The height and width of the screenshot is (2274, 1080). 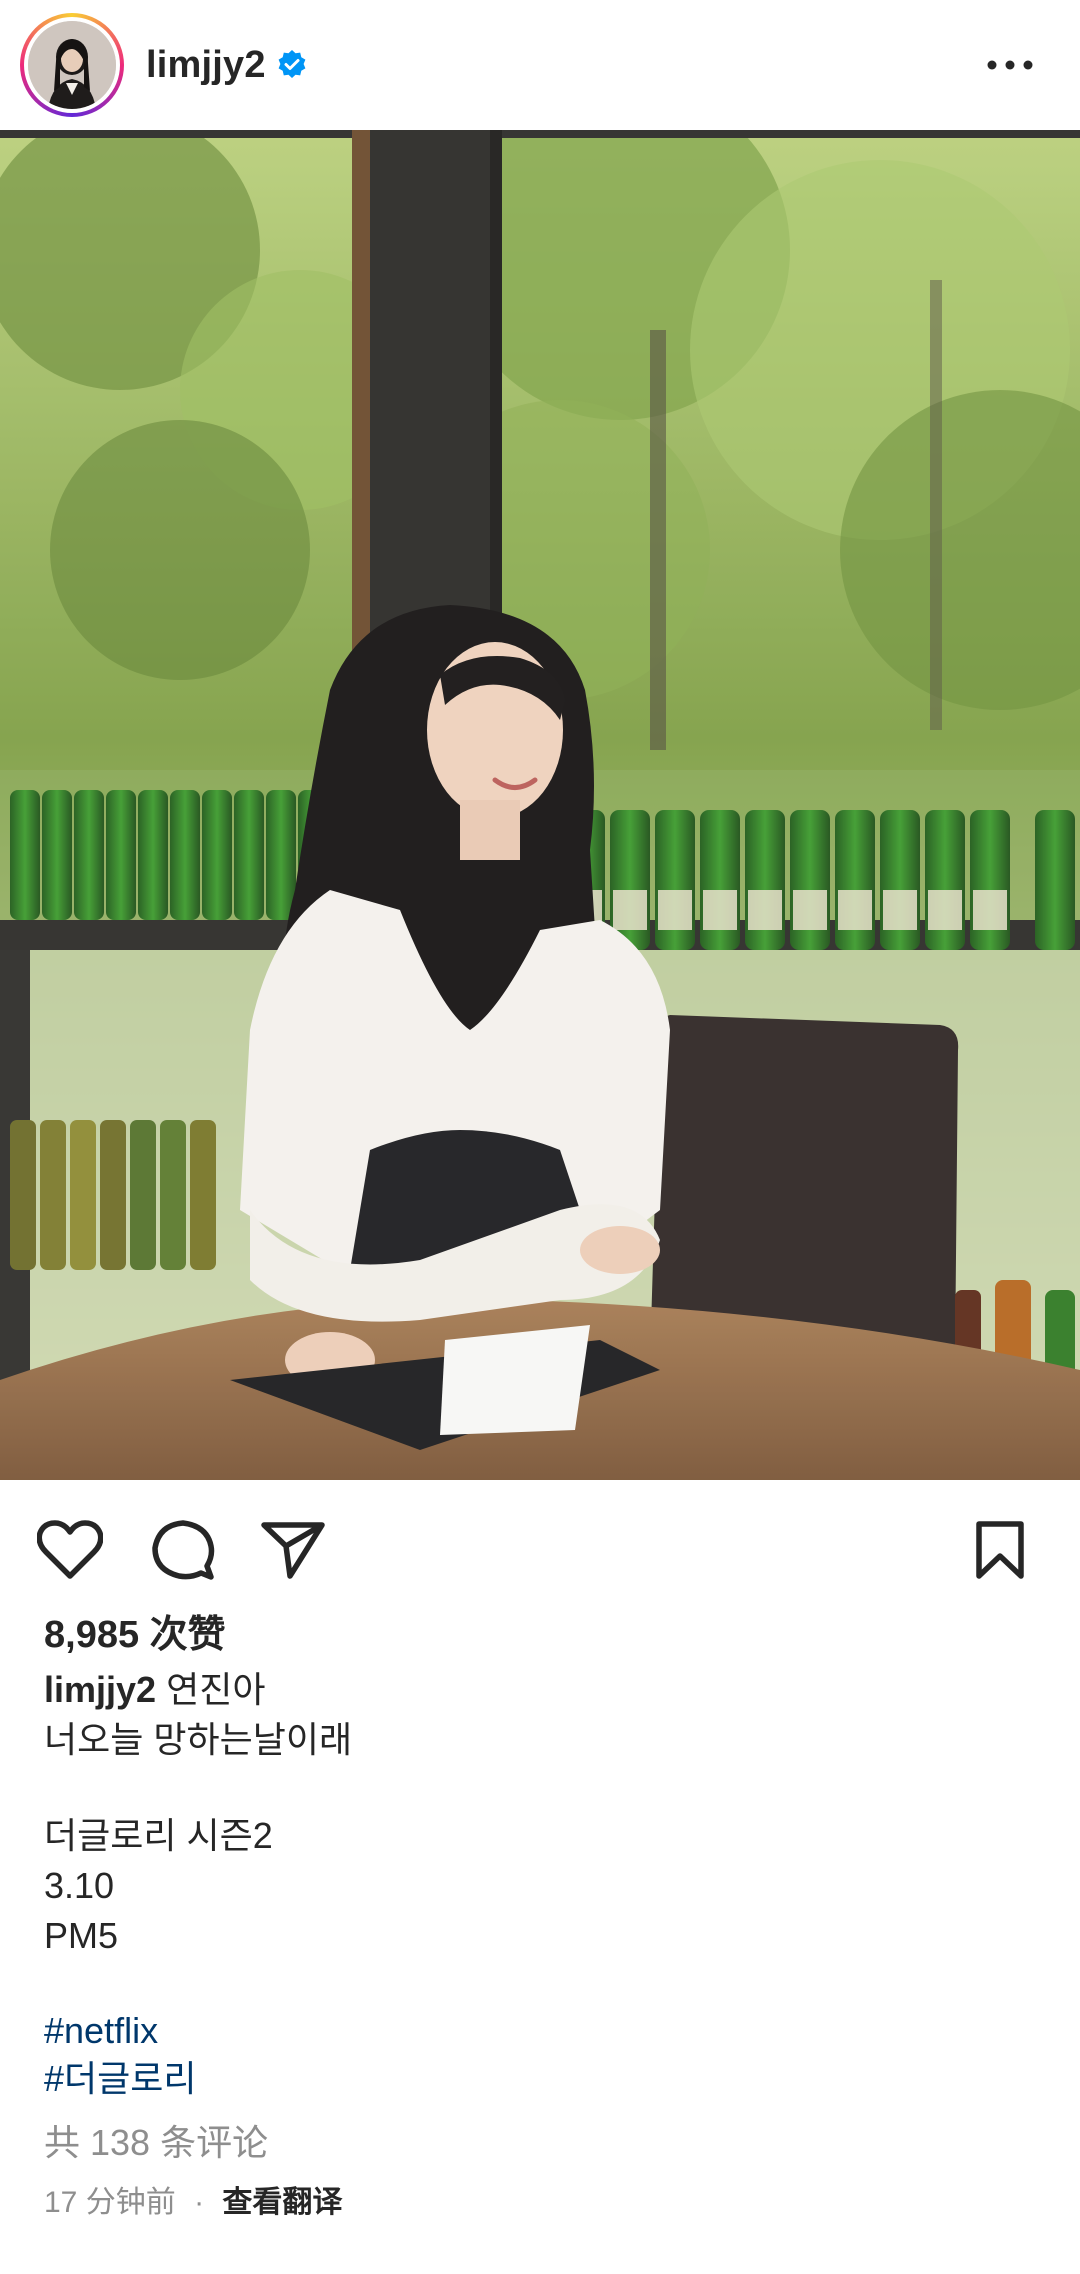 I want to click on share-button, so click(x=293, y=1550).